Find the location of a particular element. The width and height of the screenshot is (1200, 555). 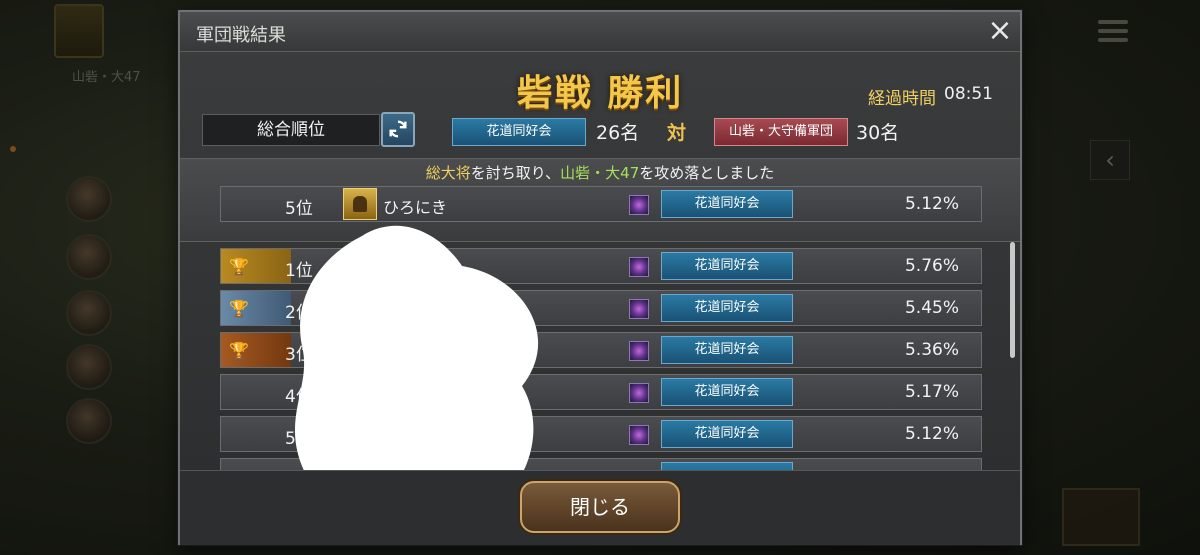

team-tag is located at coordinates (727, 466).